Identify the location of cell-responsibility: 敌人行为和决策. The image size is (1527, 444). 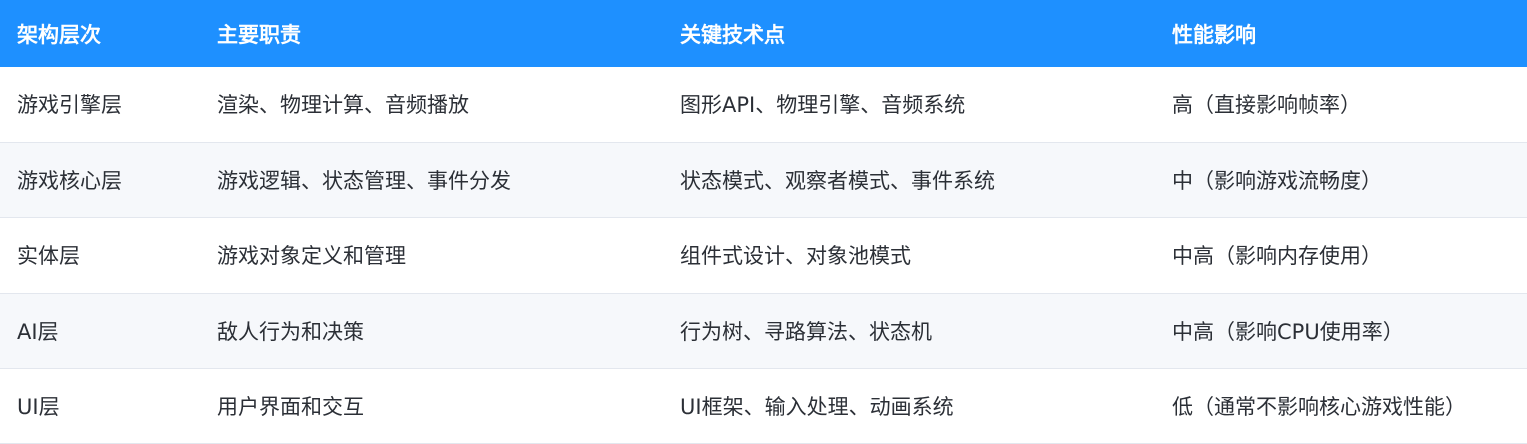
(290, 331).